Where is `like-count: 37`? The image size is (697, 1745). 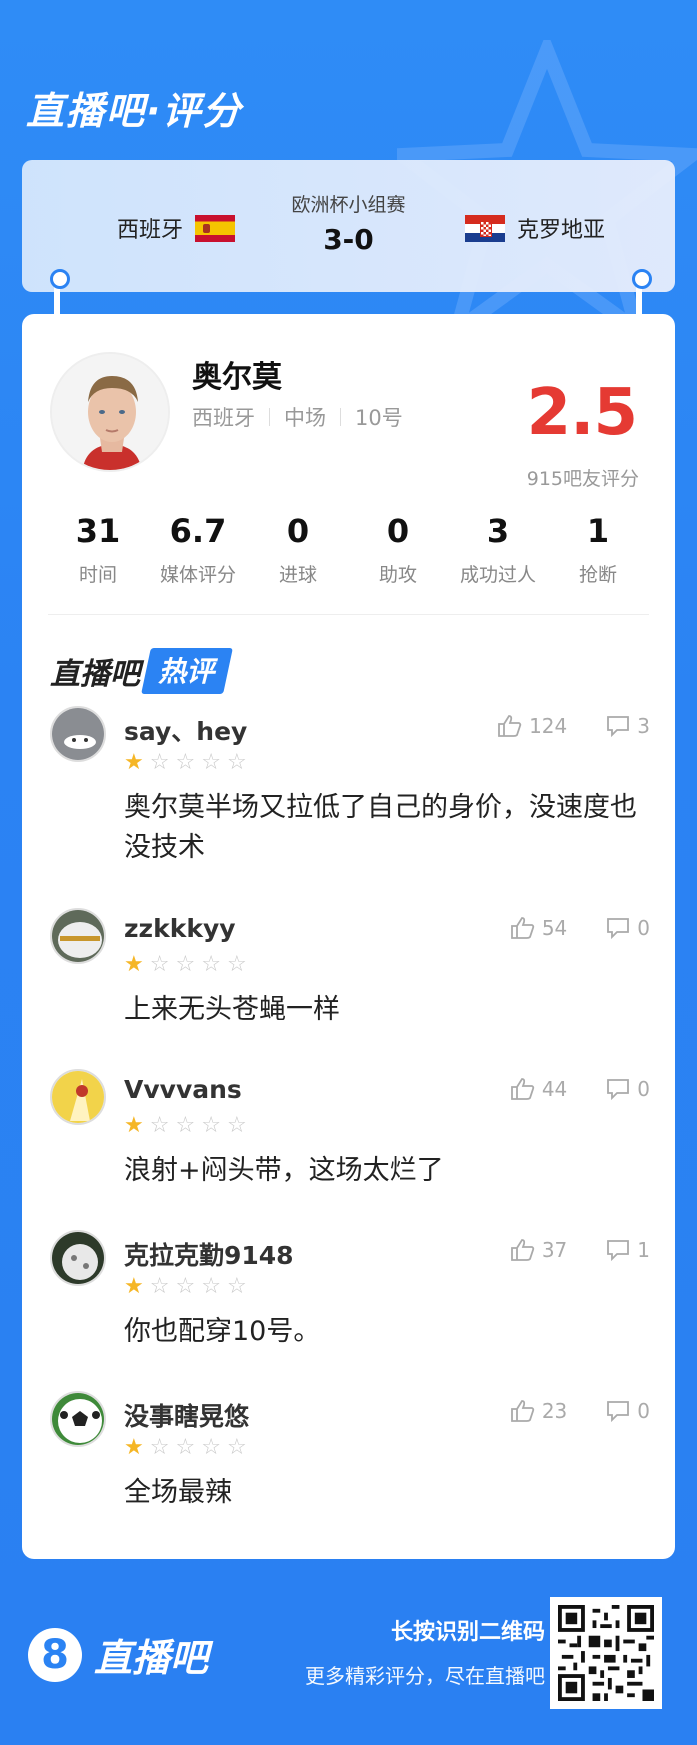 like-count: 37 is located at coordinates (554, 1250).